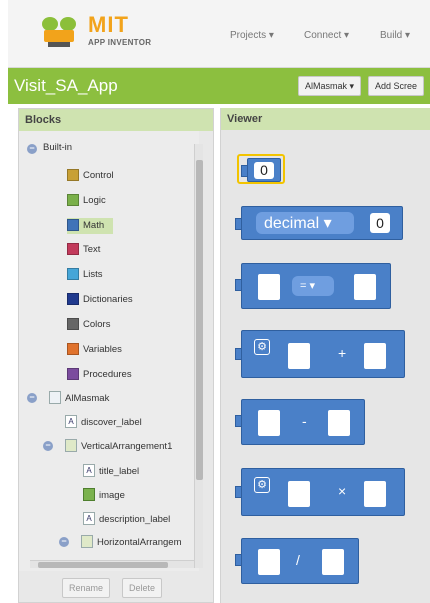  I want to click on math-compare-block: = ▾, so click(313, 286).